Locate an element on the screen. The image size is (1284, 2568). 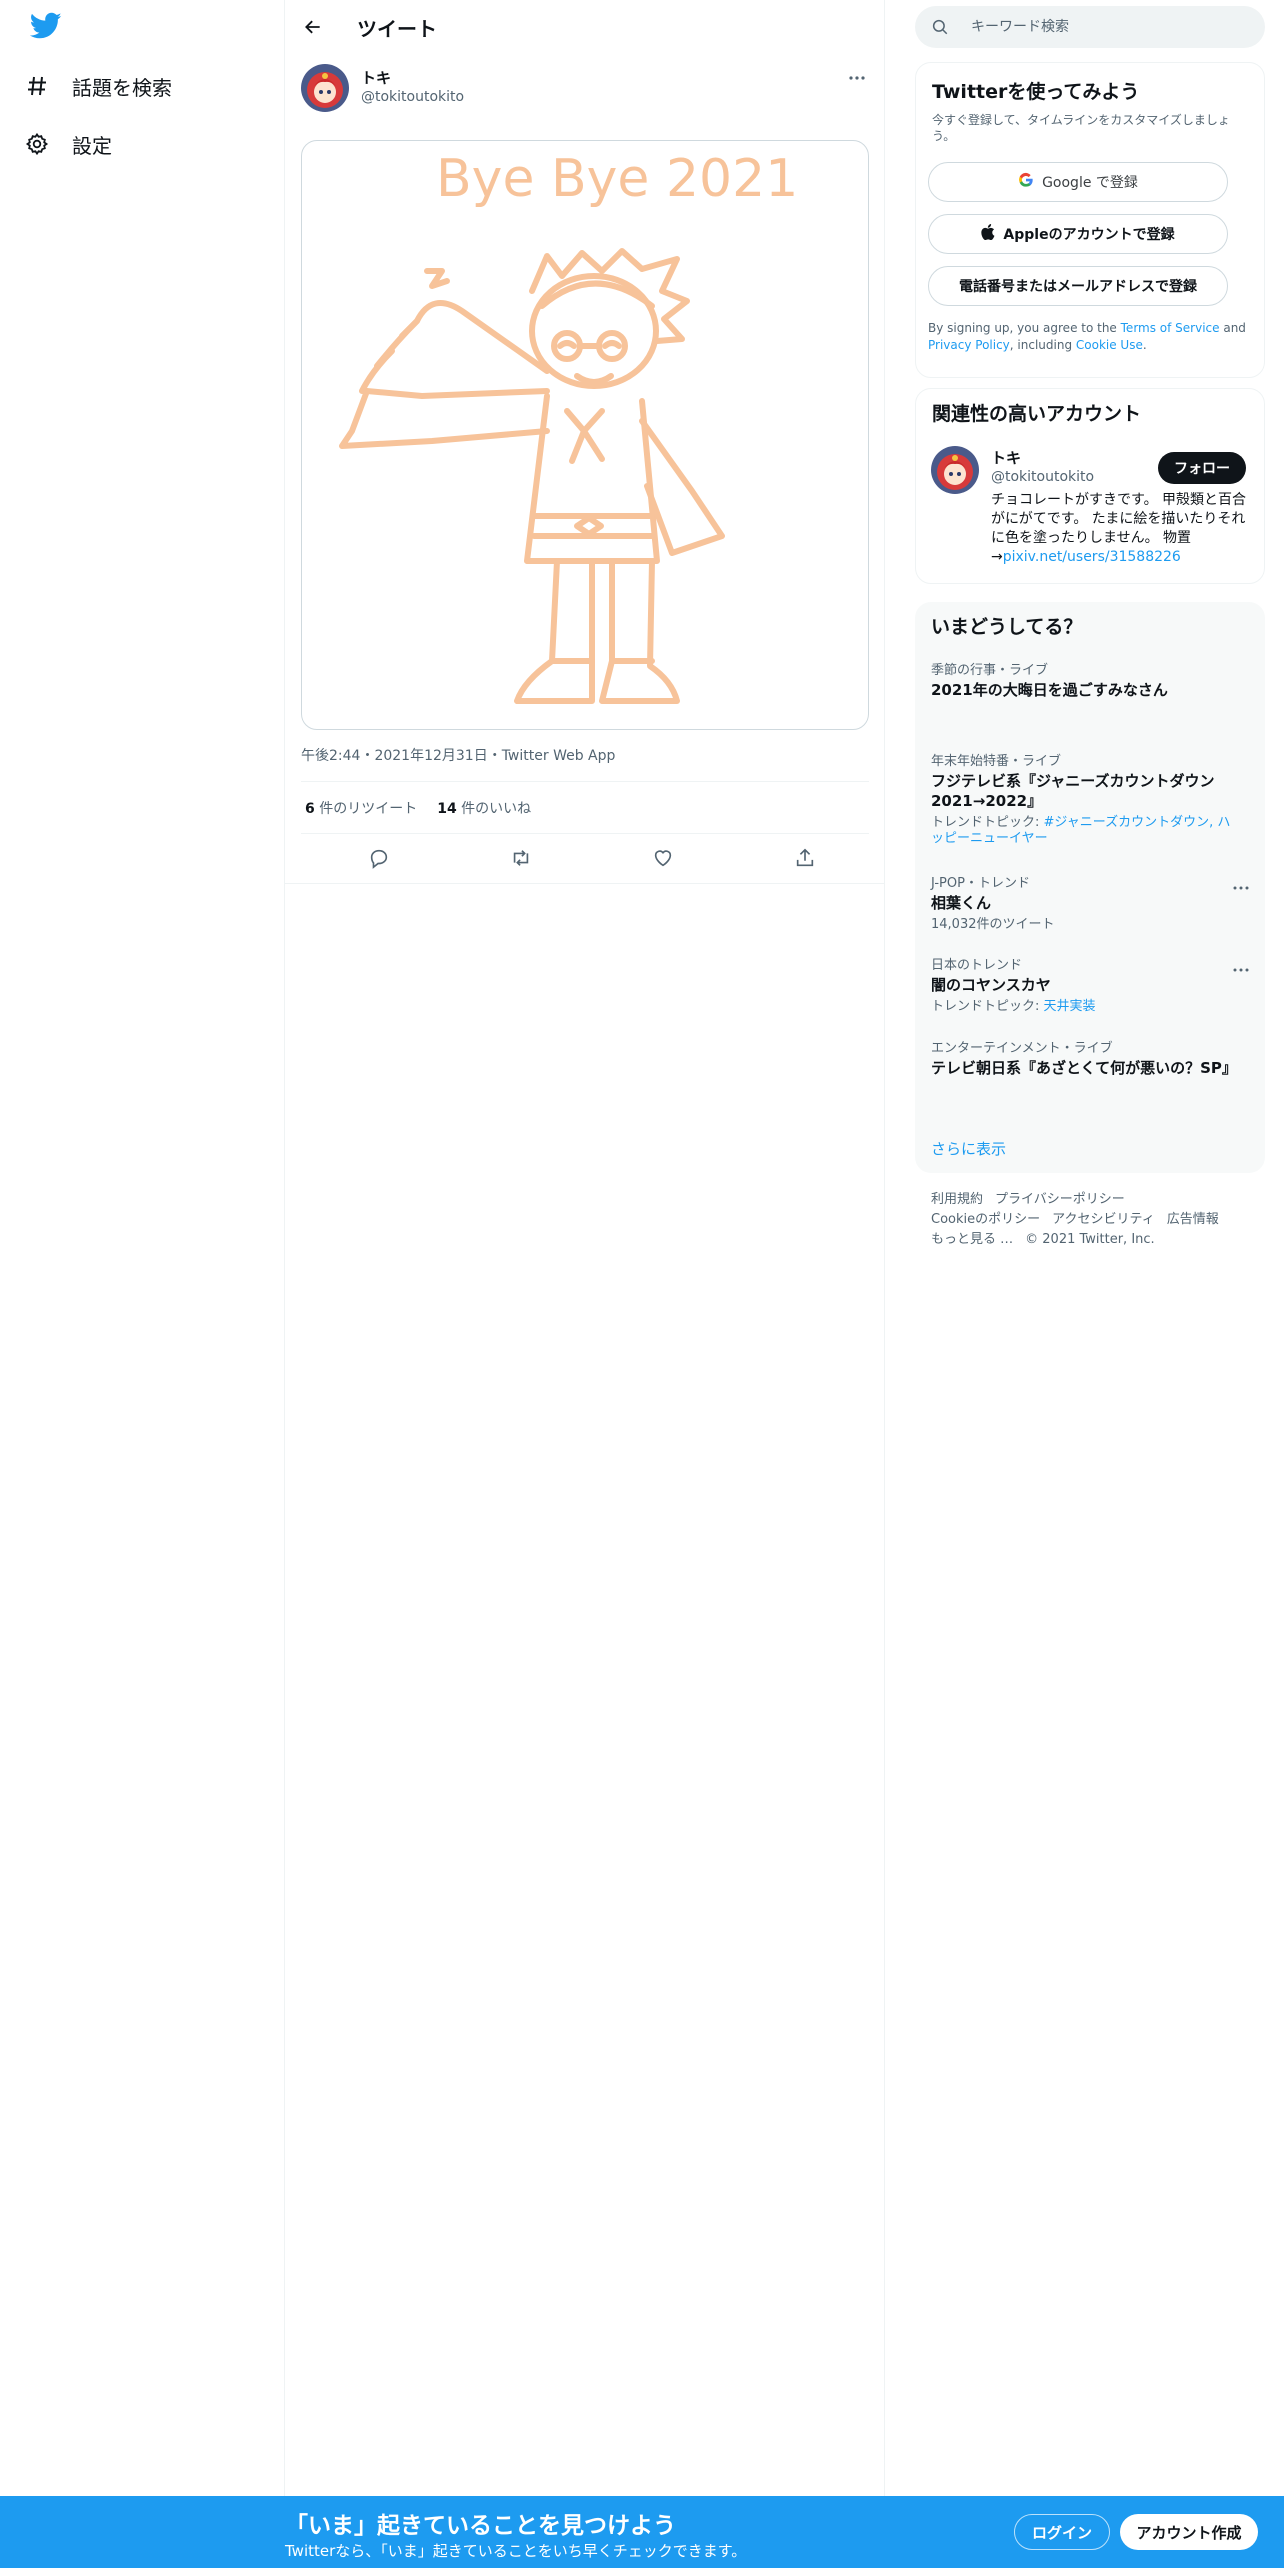
trend-meta: 日本のトレンド is located at coordinates (977, 965).